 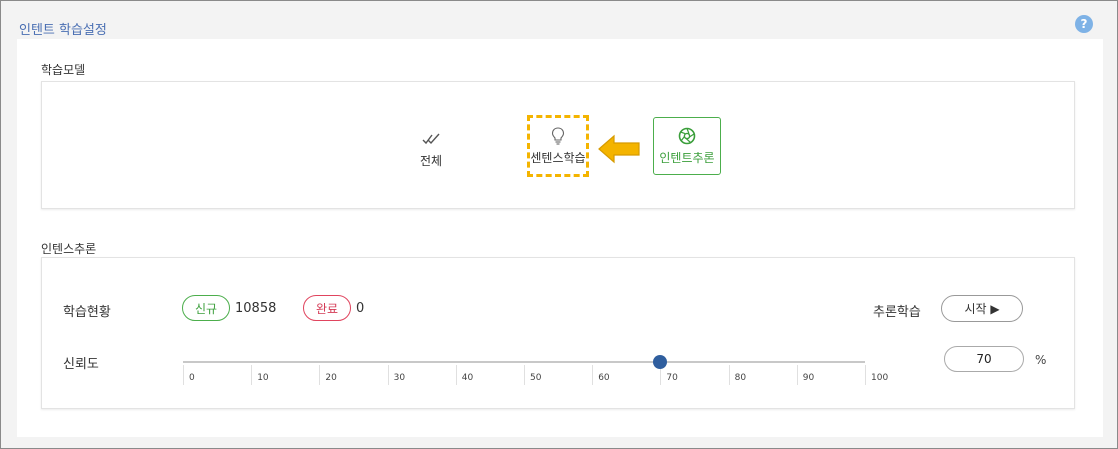 What do you see at coordinates (69, 249) in the screenshot?
I see `inference-section-label: 인텐스추론` at bounding box center [69, 249].